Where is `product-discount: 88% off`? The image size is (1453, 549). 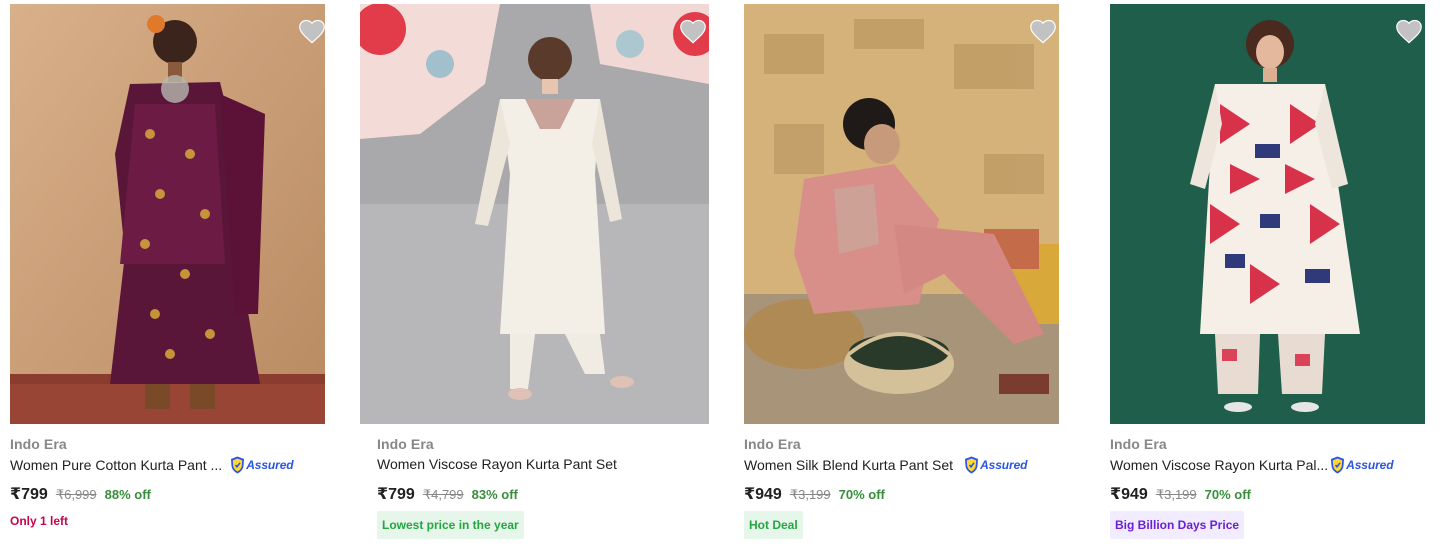
product-discount: 88% off is located at coordinates (127, 494).